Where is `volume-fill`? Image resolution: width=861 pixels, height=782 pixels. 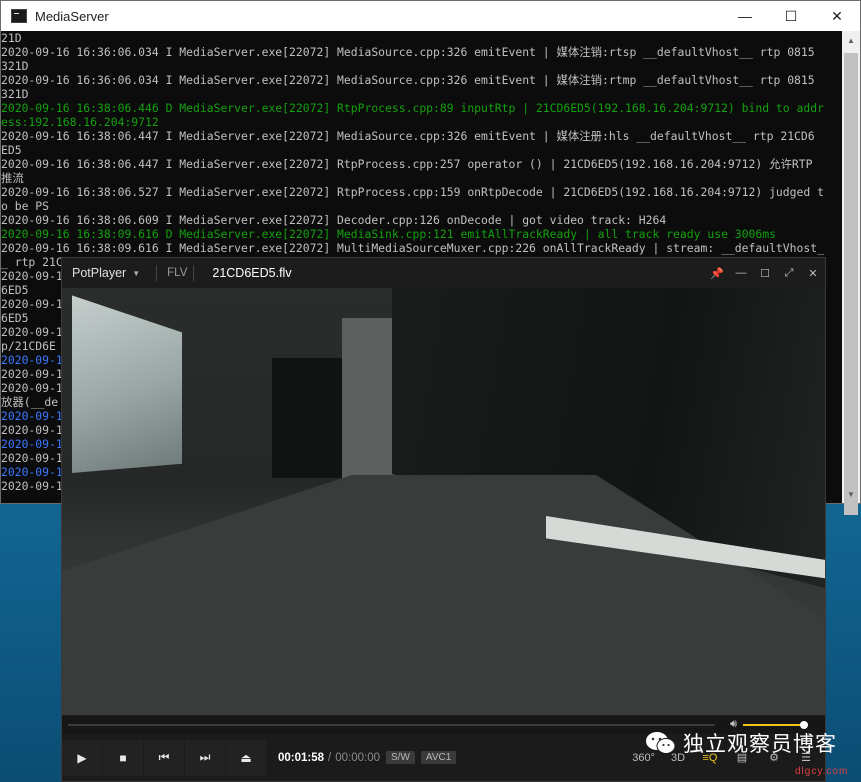
volume-fill is located at coordinates (773, 725).